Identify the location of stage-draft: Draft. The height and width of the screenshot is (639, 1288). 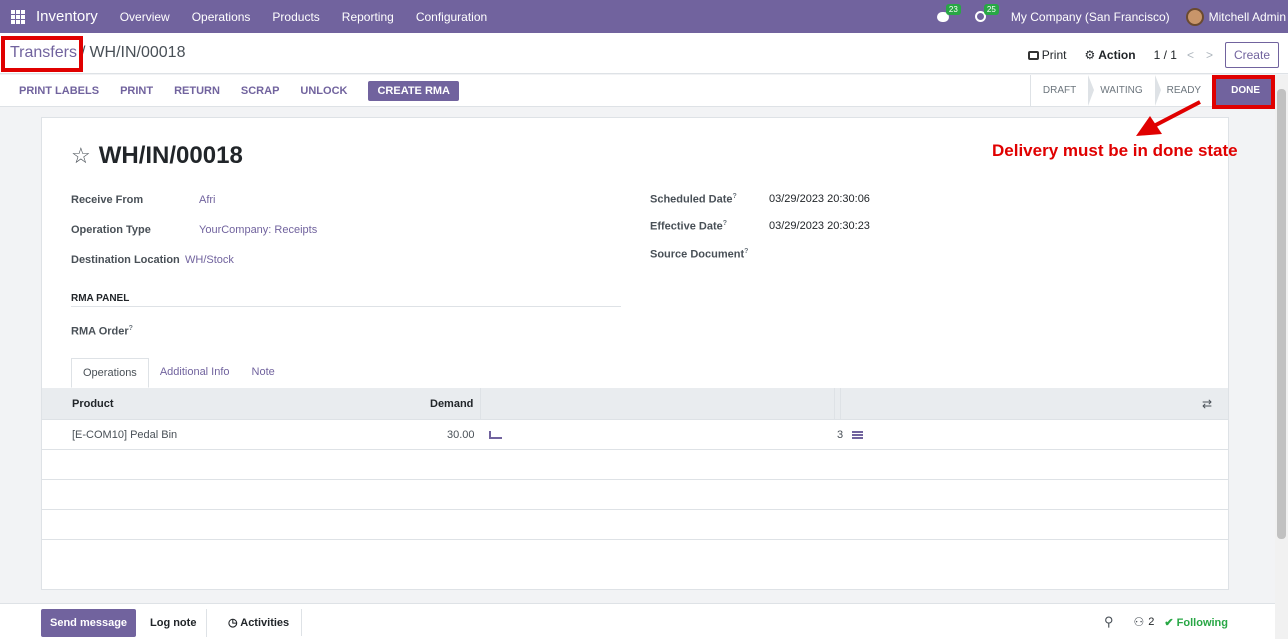
(1063, 90).